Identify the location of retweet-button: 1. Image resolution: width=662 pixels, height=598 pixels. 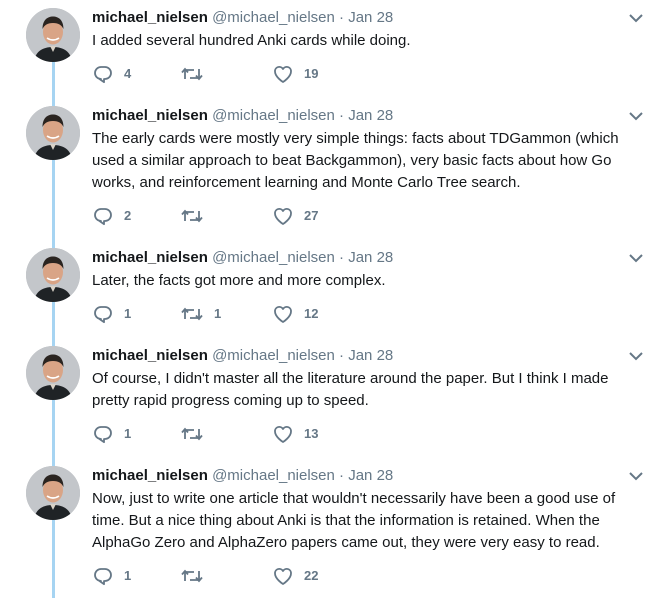
(200, 314).